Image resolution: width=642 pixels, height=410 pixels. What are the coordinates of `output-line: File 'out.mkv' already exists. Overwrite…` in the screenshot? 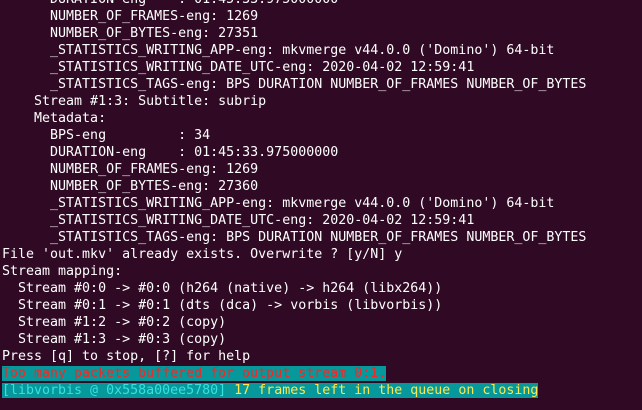 It's located at (202, 254).